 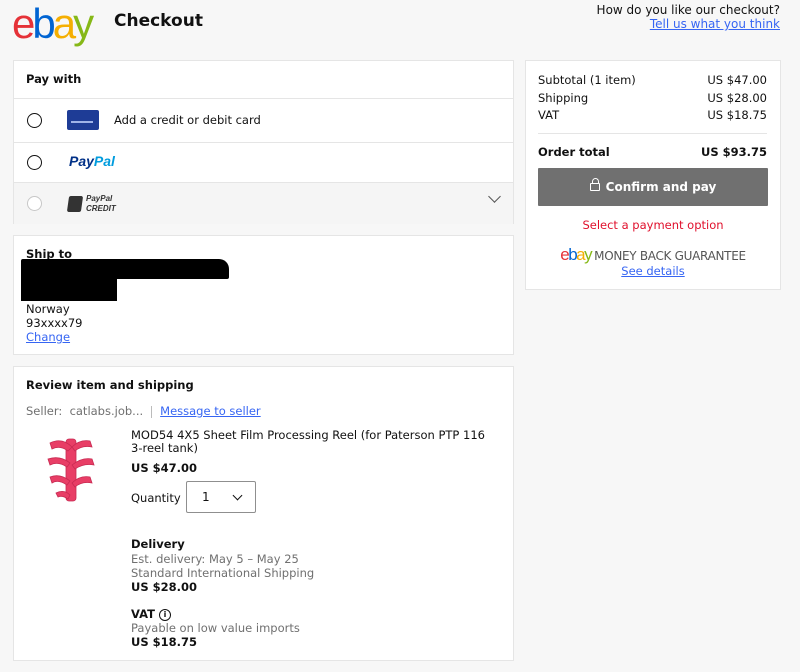 I want to click on feedback-link: Tell us what you think, so click(x=688, y=24).